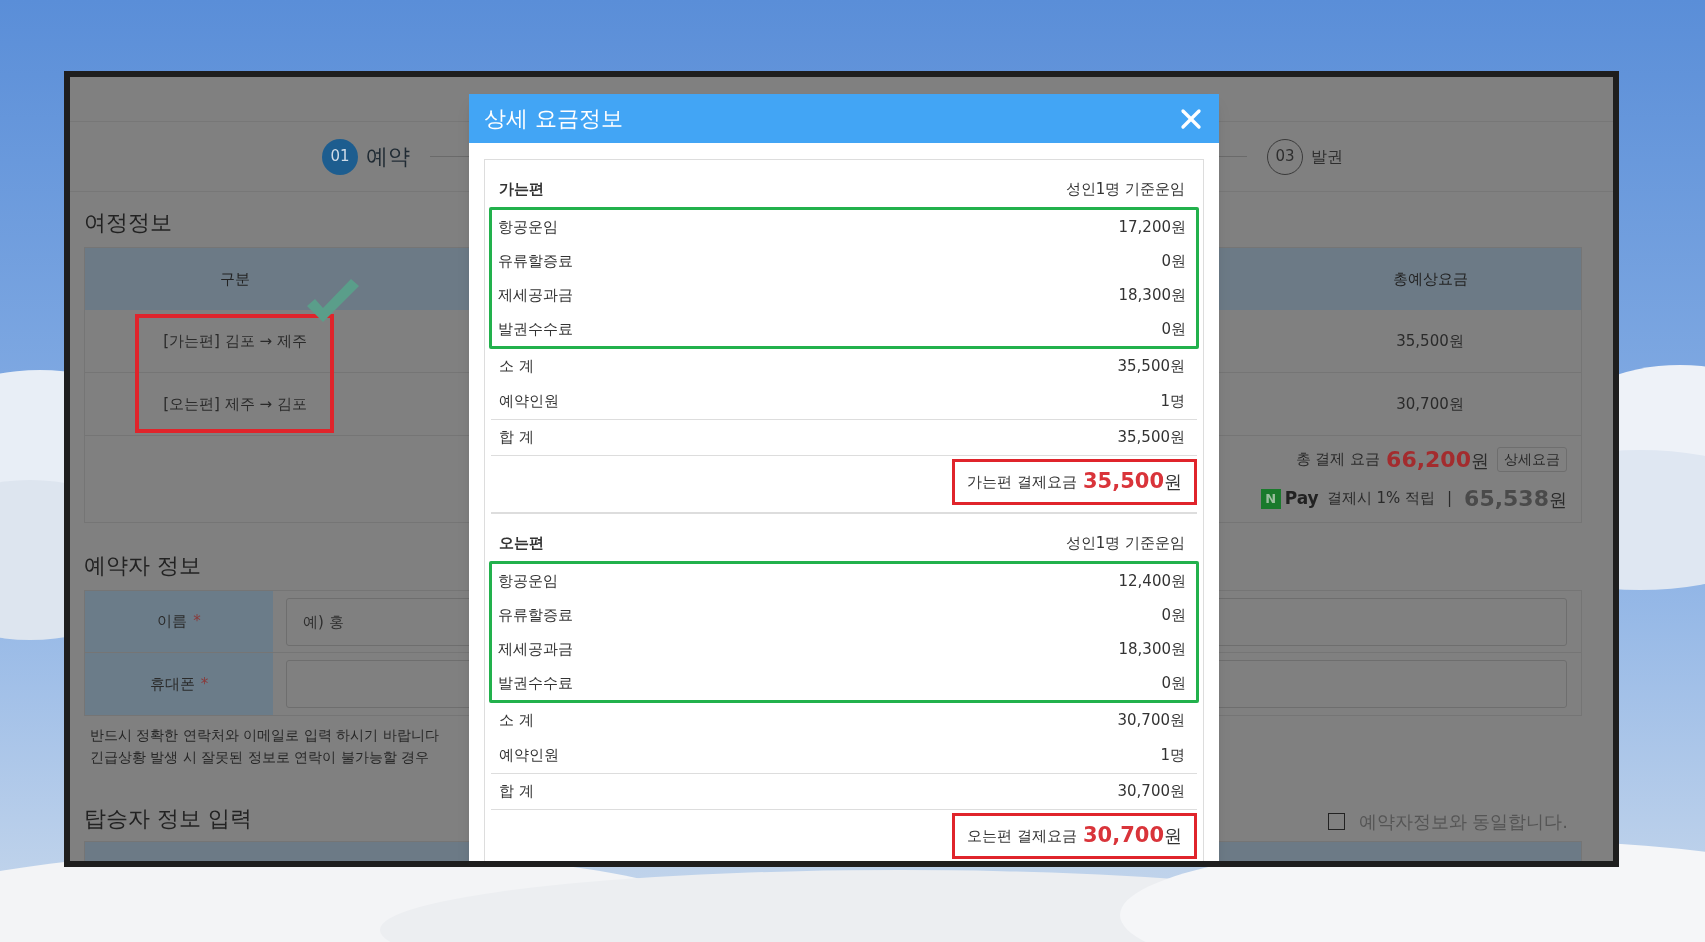  Describe the element at coordinates (1338, 460) in the screenshot. I see `total-label: 총 결제 요금` at that location.